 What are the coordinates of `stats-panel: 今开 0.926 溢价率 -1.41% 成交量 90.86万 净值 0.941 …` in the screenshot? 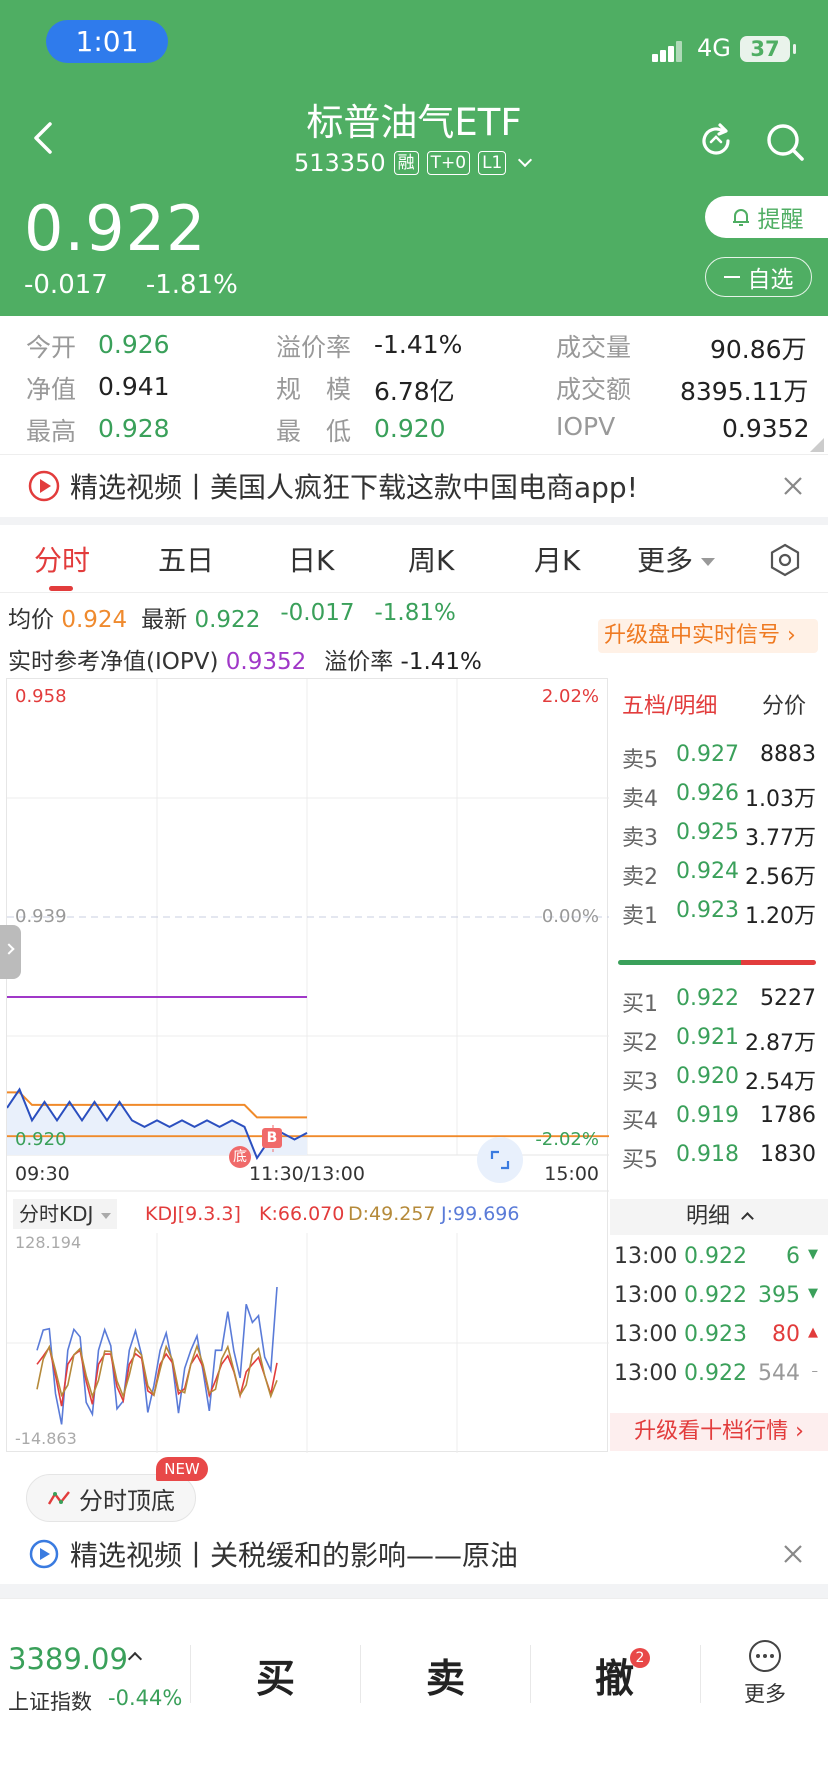 It's located at (414, 385).